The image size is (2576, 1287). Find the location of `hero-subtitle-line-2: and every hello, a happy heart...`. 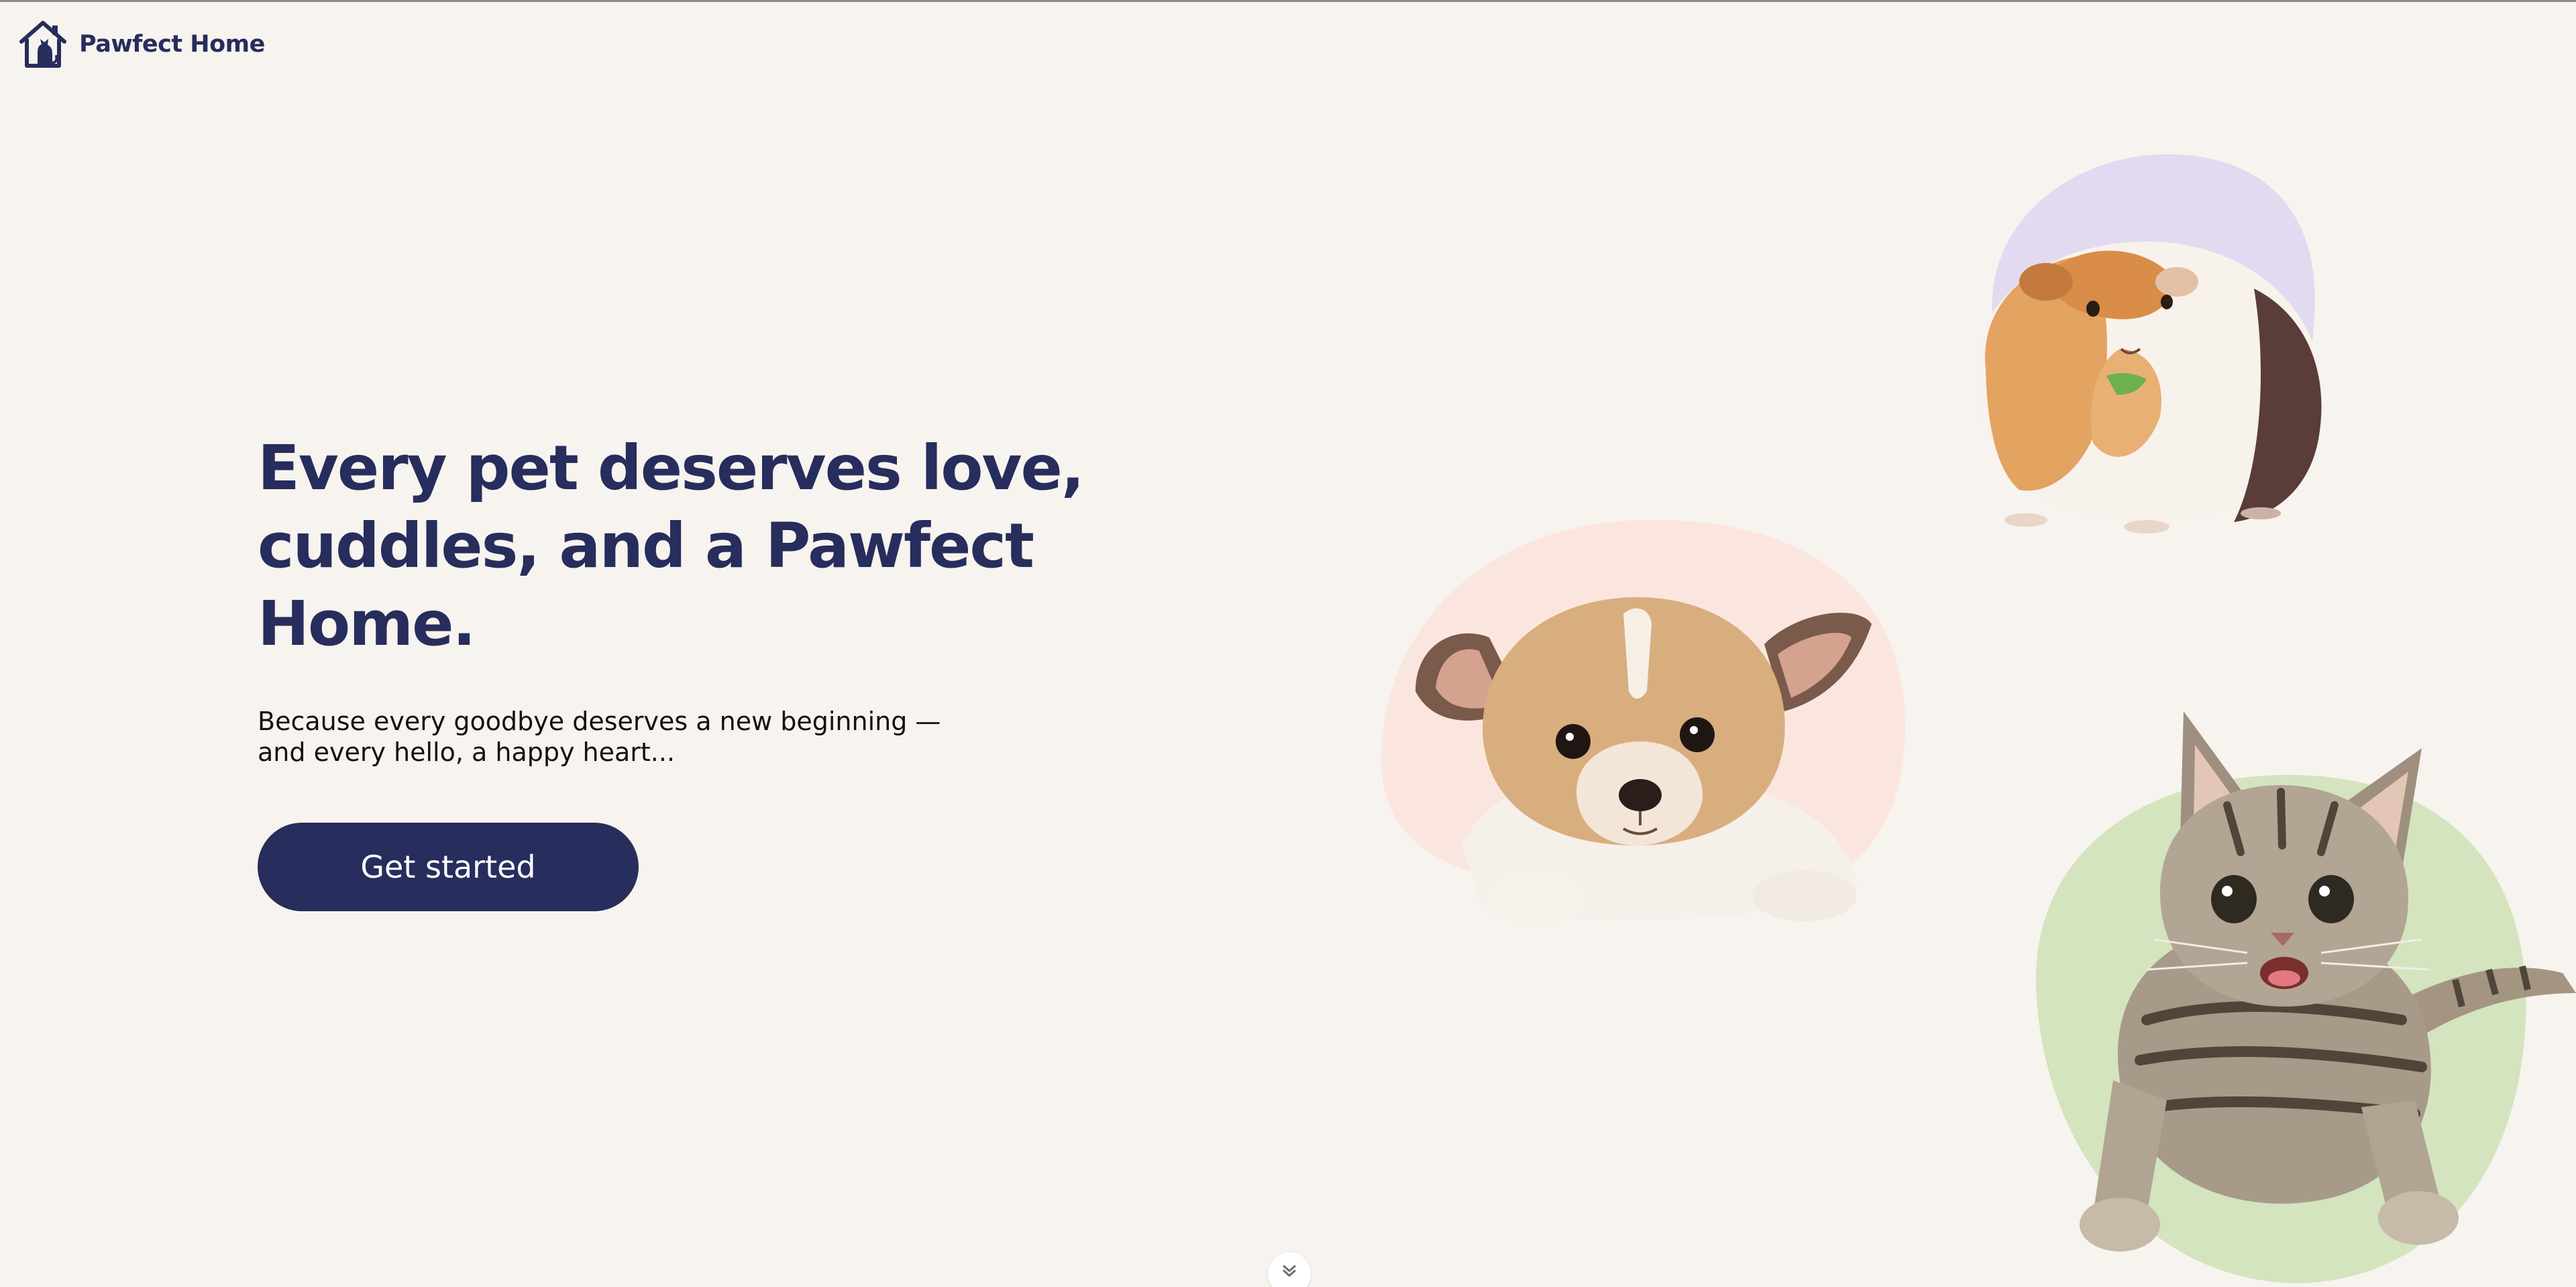

hero-subtitle-line-2: and every hello, a happy heart... is located at coordinates (467, 752).